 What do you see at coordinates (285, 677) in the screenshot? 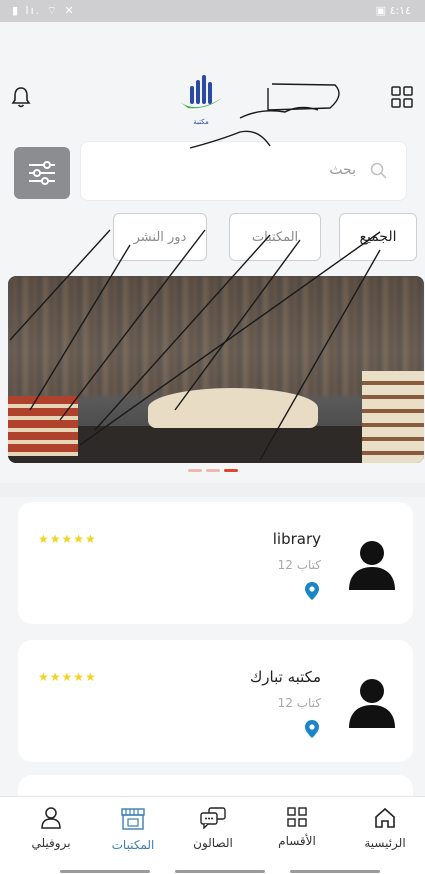
I see `library-name: مكتبه تبارك` at bounding box center [285, 677].